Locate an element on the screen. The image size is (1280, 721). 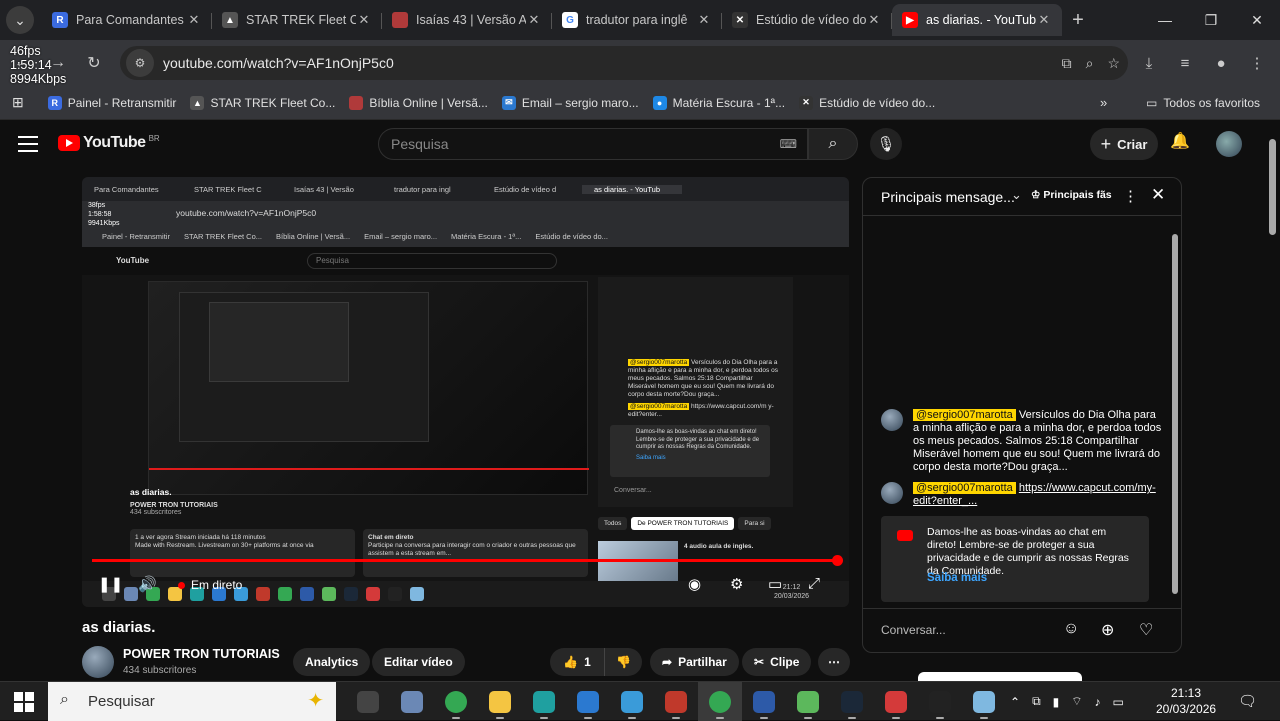
new-tab-button: + is located at coordinates (1078, 20).